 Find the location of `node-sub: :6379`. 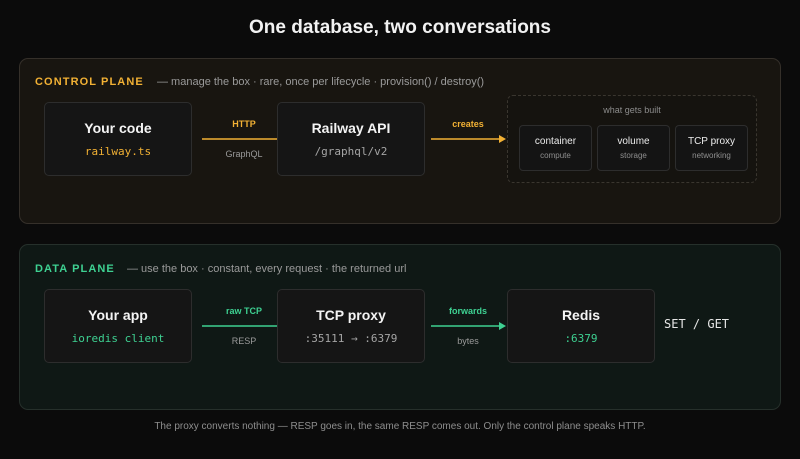

node-sub: :6379 is located at coordinates (581, 338).